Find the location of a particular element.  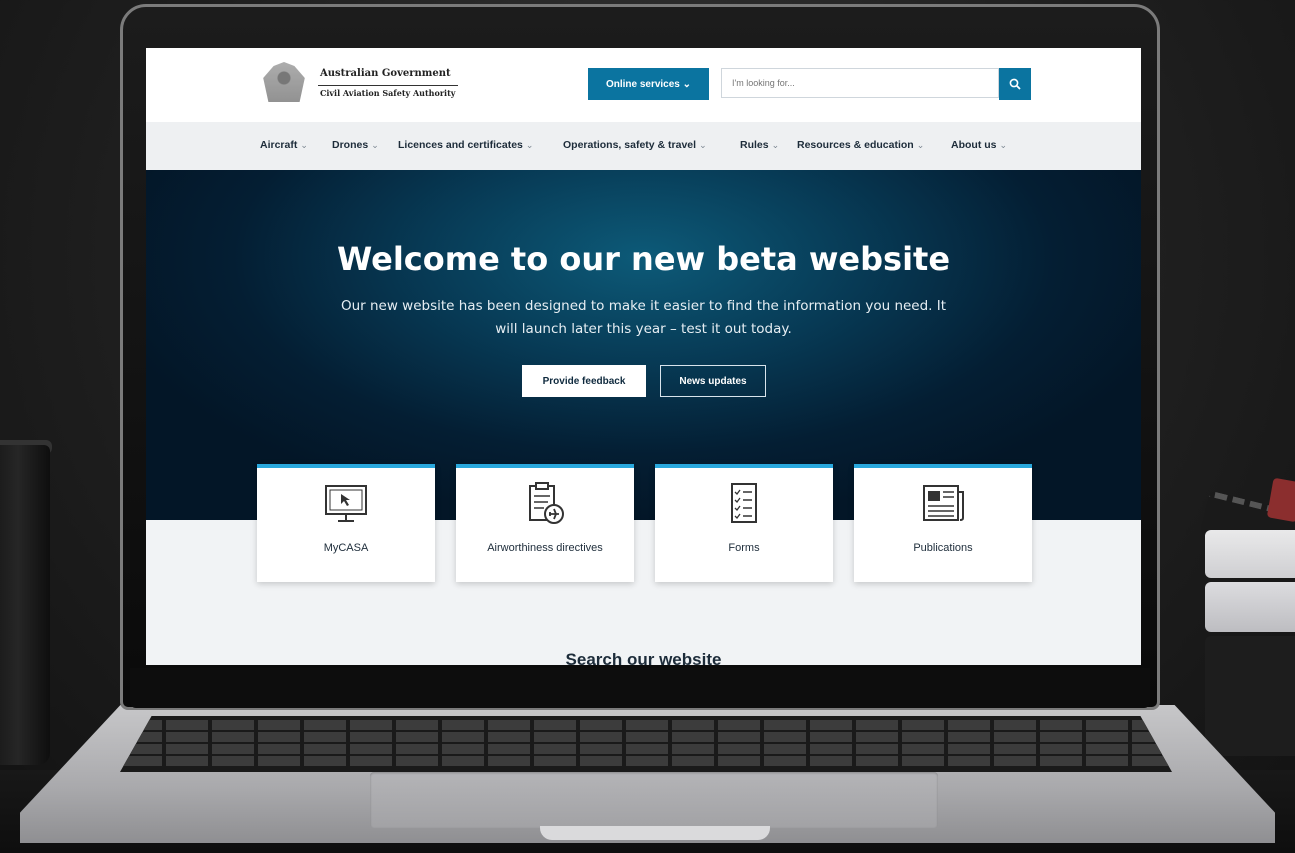

book-dark is located at coordinates (1250, 696).